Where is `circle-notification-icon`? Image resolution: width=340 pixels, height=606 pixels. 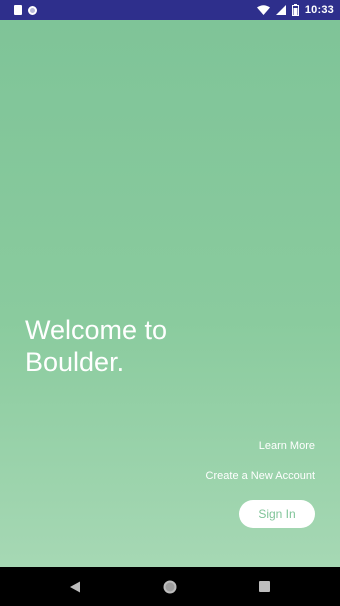 circle-notification-icon is located at coordinates (32, 10).